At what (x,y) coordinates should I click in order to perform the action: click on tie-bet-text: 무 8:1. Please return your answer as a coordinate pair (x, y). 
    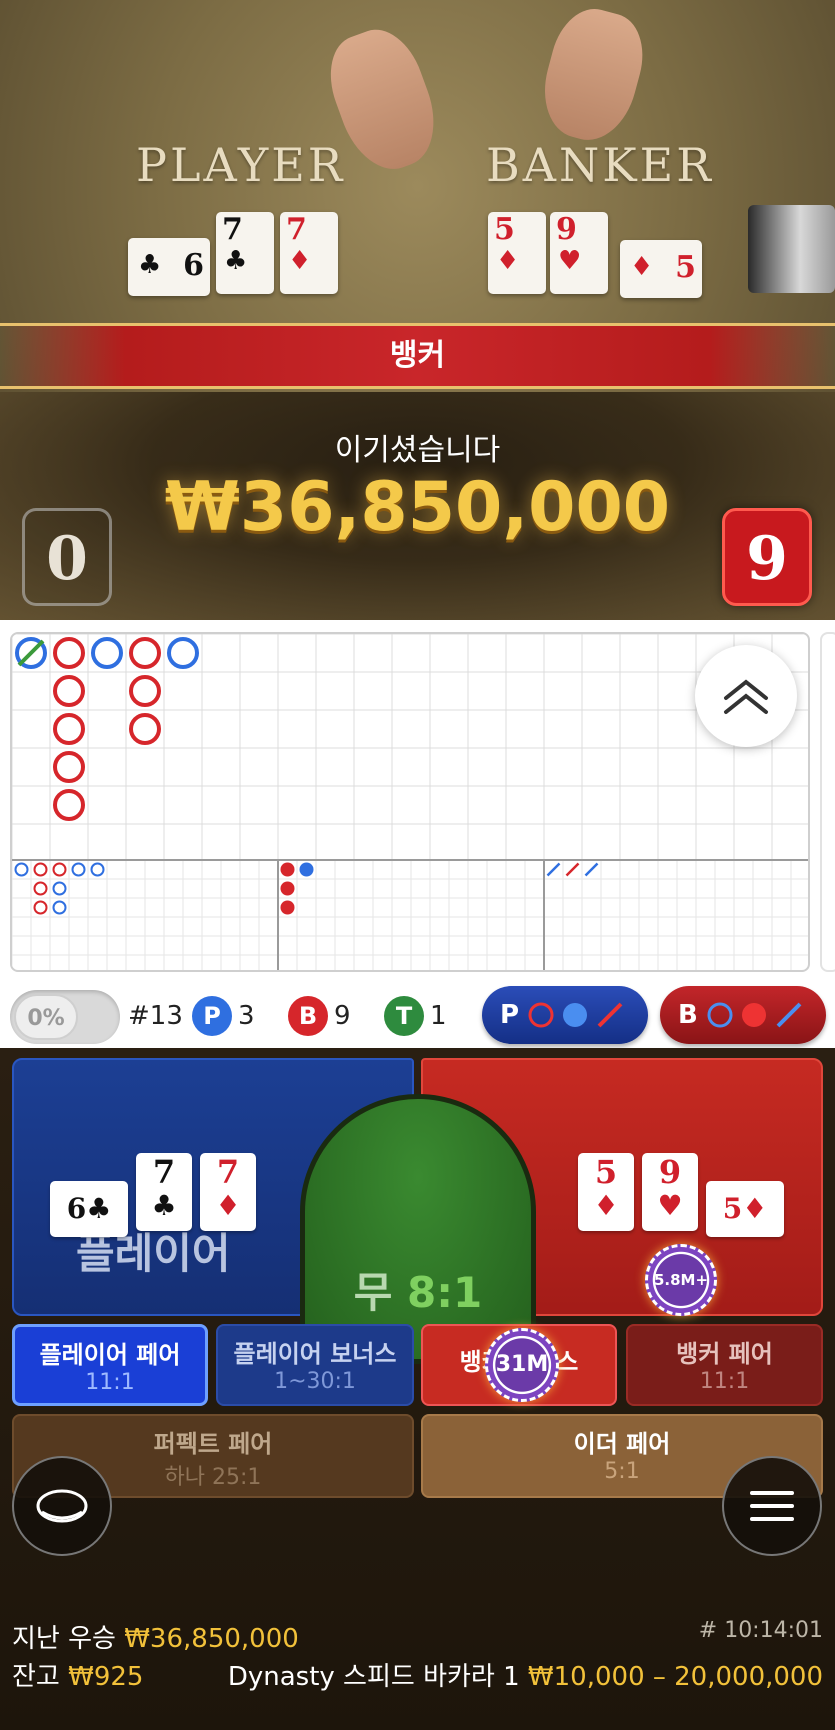
    Looking at the image, I should click on (418, 1289).